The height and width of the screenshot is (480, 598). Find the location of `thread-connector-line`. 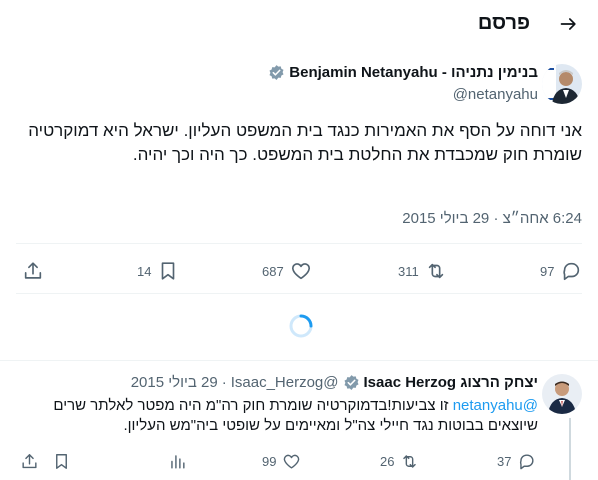

thread-connector-line is located at coordinates (570, 449).